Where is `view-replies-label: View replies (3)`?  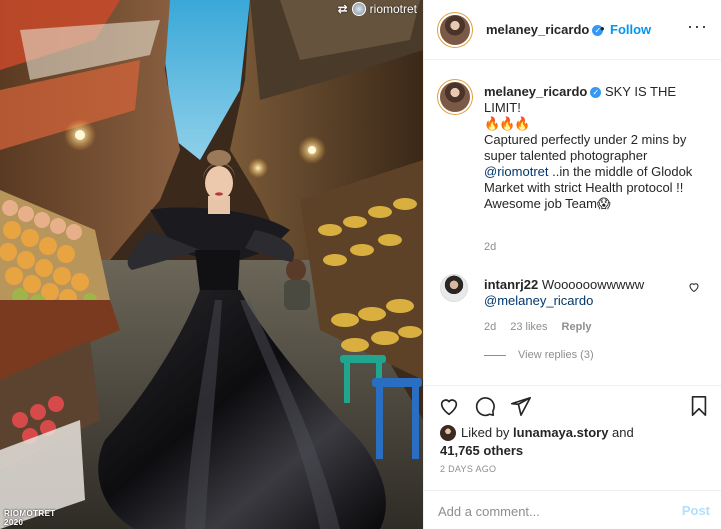
view-replies-label: View replies (3) is located at coordinates (556, 355).